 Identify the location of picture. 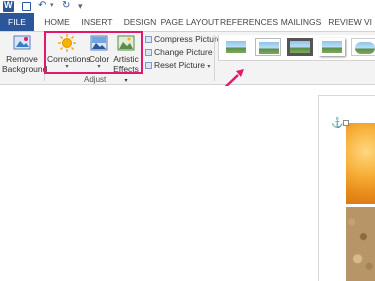
(360, 244).